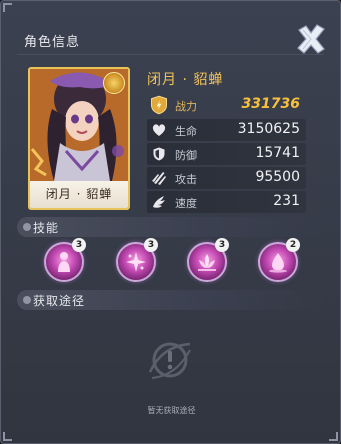 Image resolution: width=341 pixels, height=444 pixels. What do you see at coordinates (277, 177) in the screenshot?
I see `stat-attack-value: 95500` at bounding box center [277, 177].